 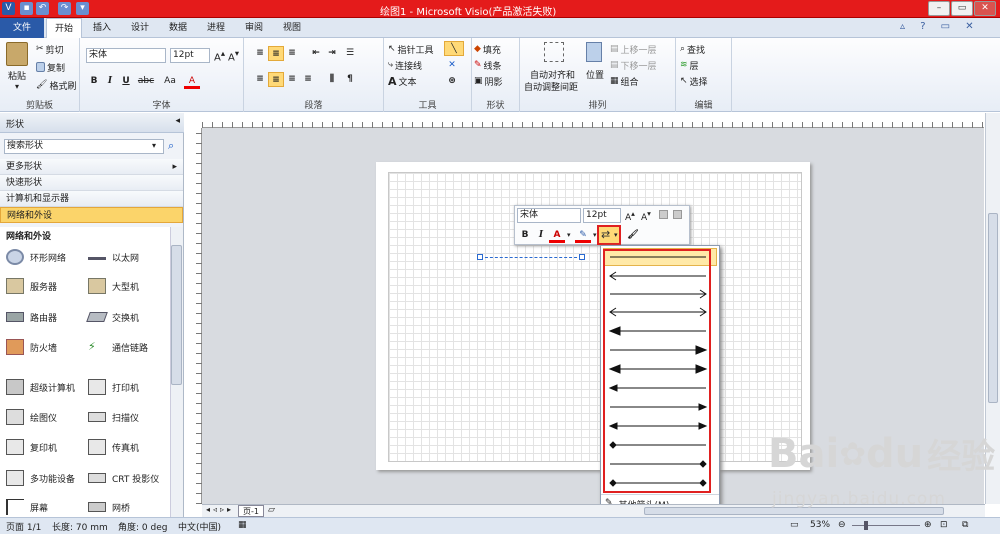 I want to click on connection-point-icon: ⊛, so click(x=452, y=81).